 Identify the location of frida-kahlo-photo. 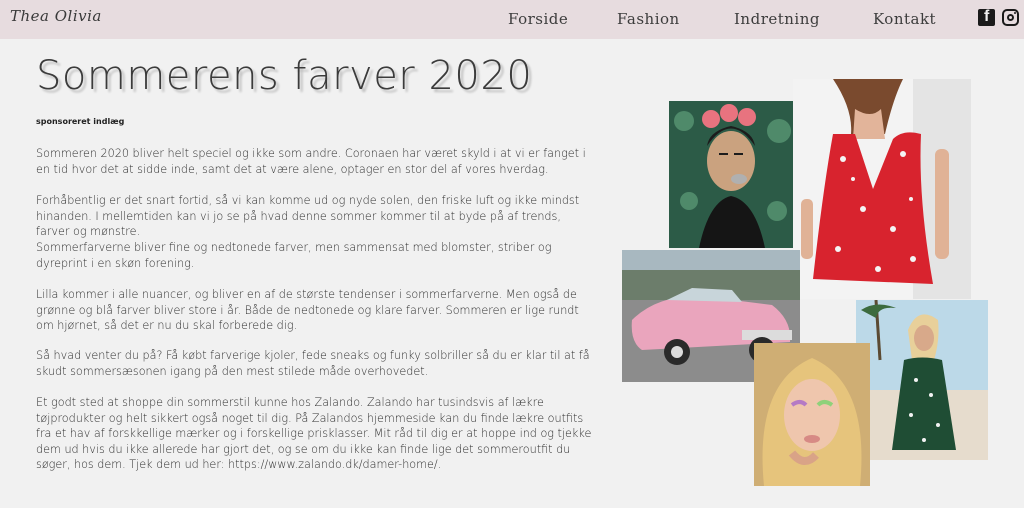
(731, 174).